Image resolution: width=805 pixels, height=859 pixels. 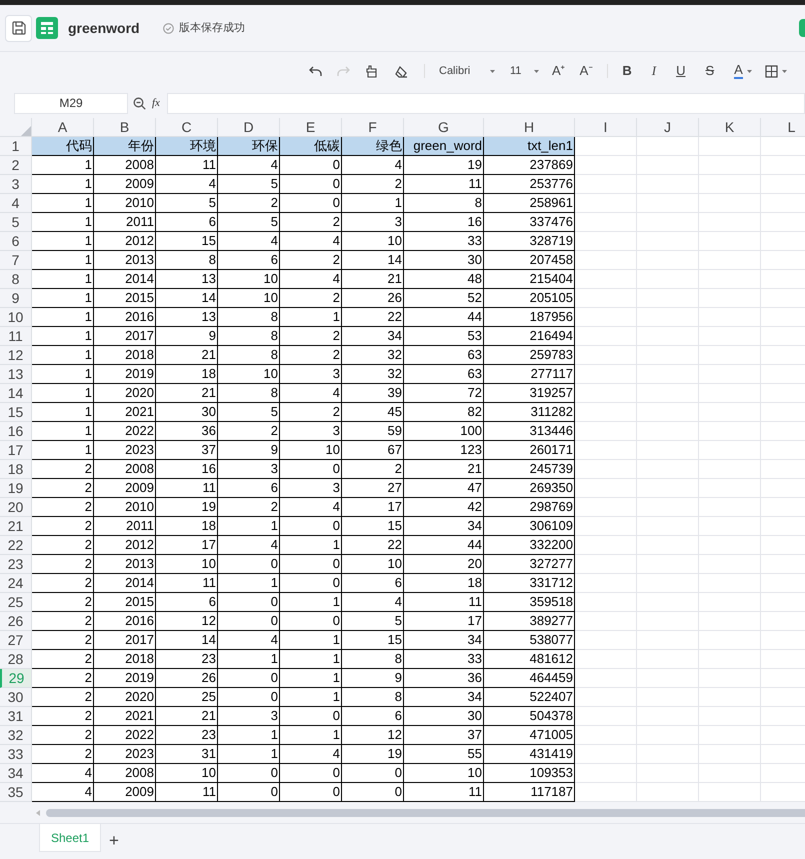 I want to click on column-header: J, so click(x=668, y=127).